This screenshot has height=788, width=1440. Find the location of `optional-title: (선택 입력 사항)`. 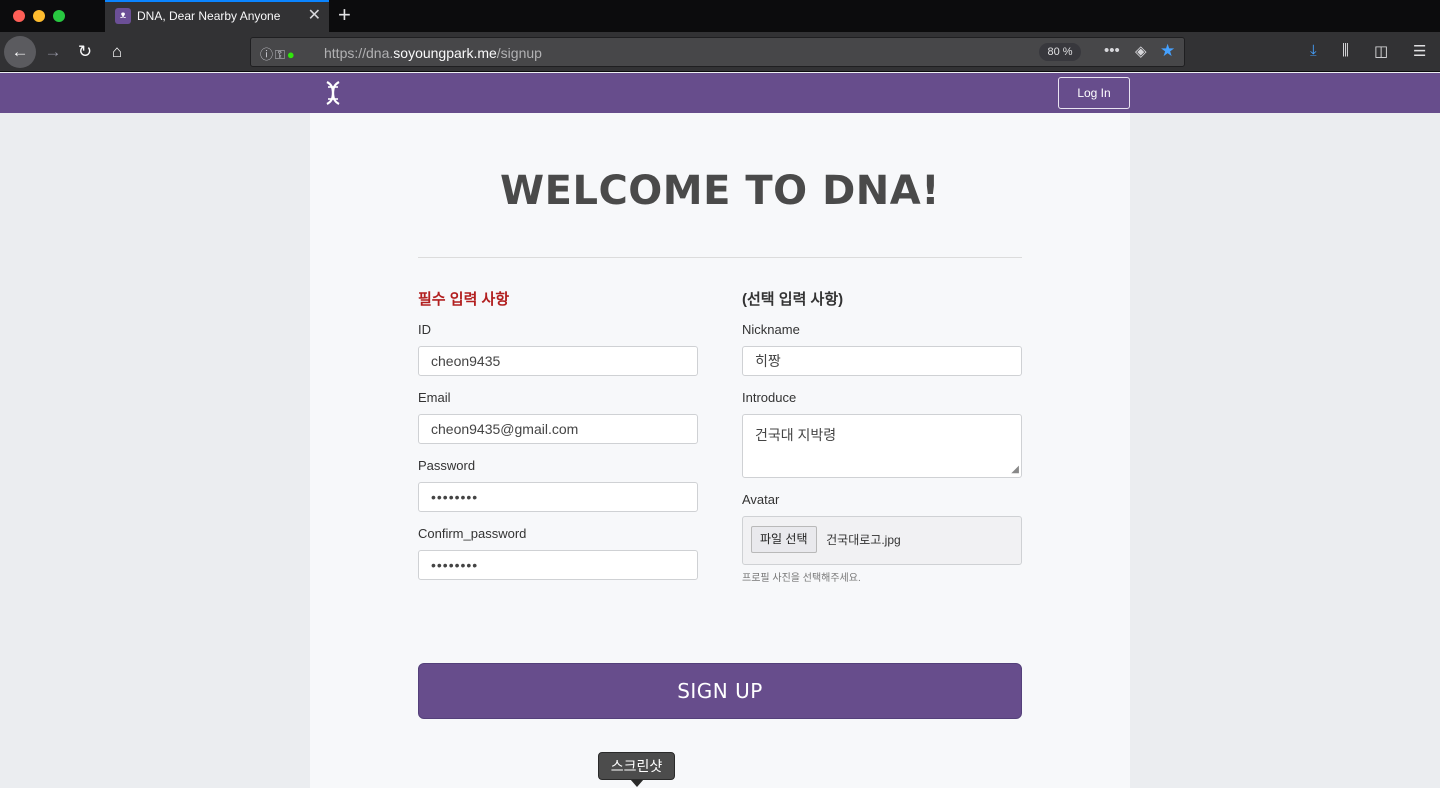

optional-title: (선택 입력 사항) is located at coordinates (793, 299).